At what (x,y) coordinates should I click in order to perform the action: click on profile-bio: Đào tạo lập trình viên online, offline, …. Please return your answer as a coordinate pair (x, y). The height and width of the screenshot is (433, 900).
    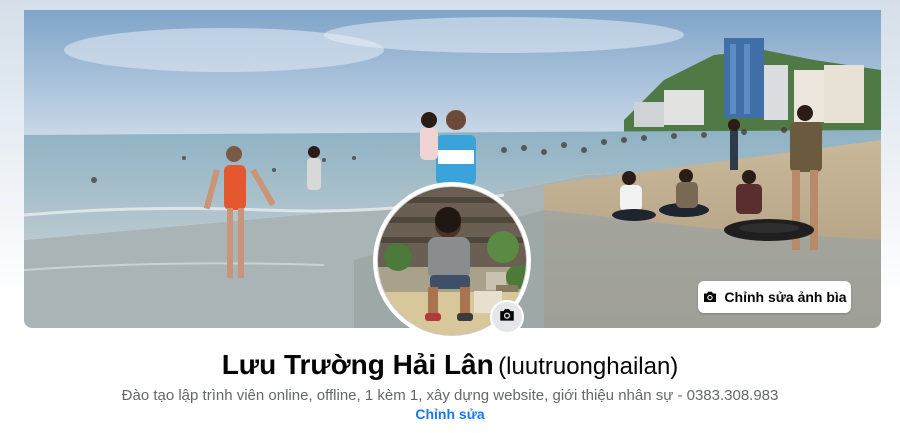
    Looking at the image, I should click on (450, 395).